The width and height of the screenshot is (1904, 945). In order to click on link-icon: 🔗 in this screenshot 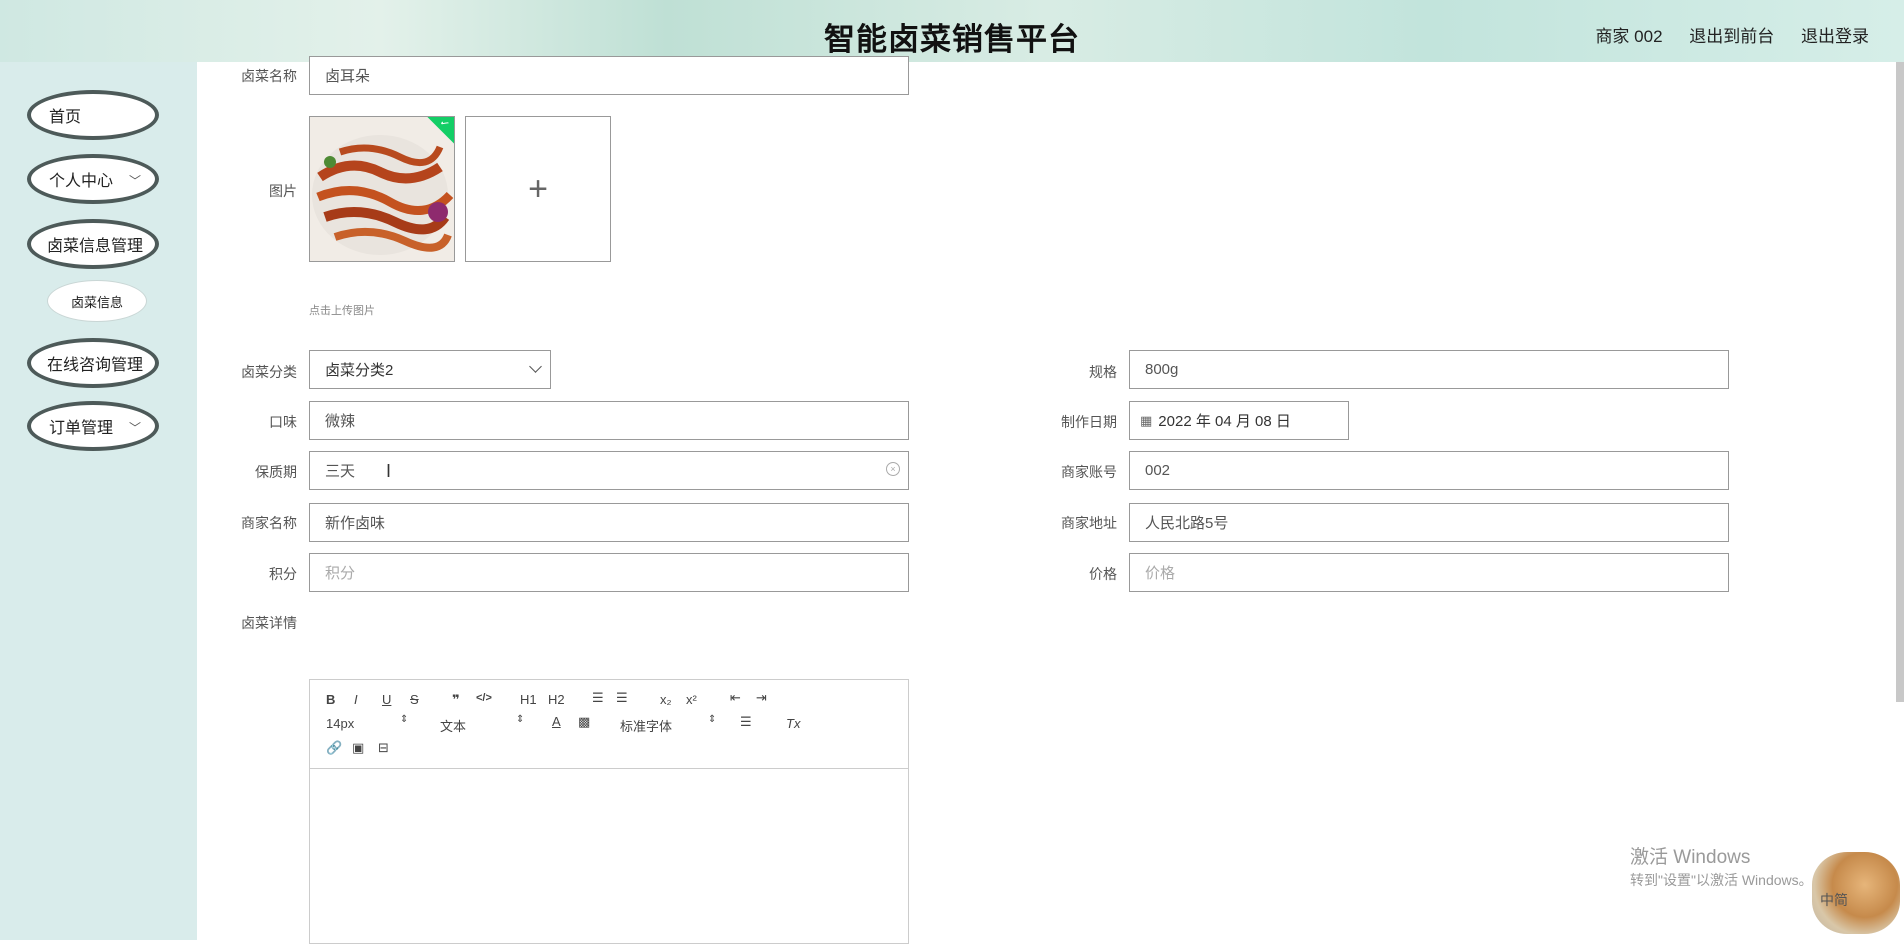, I will do `click(334, 748)`.